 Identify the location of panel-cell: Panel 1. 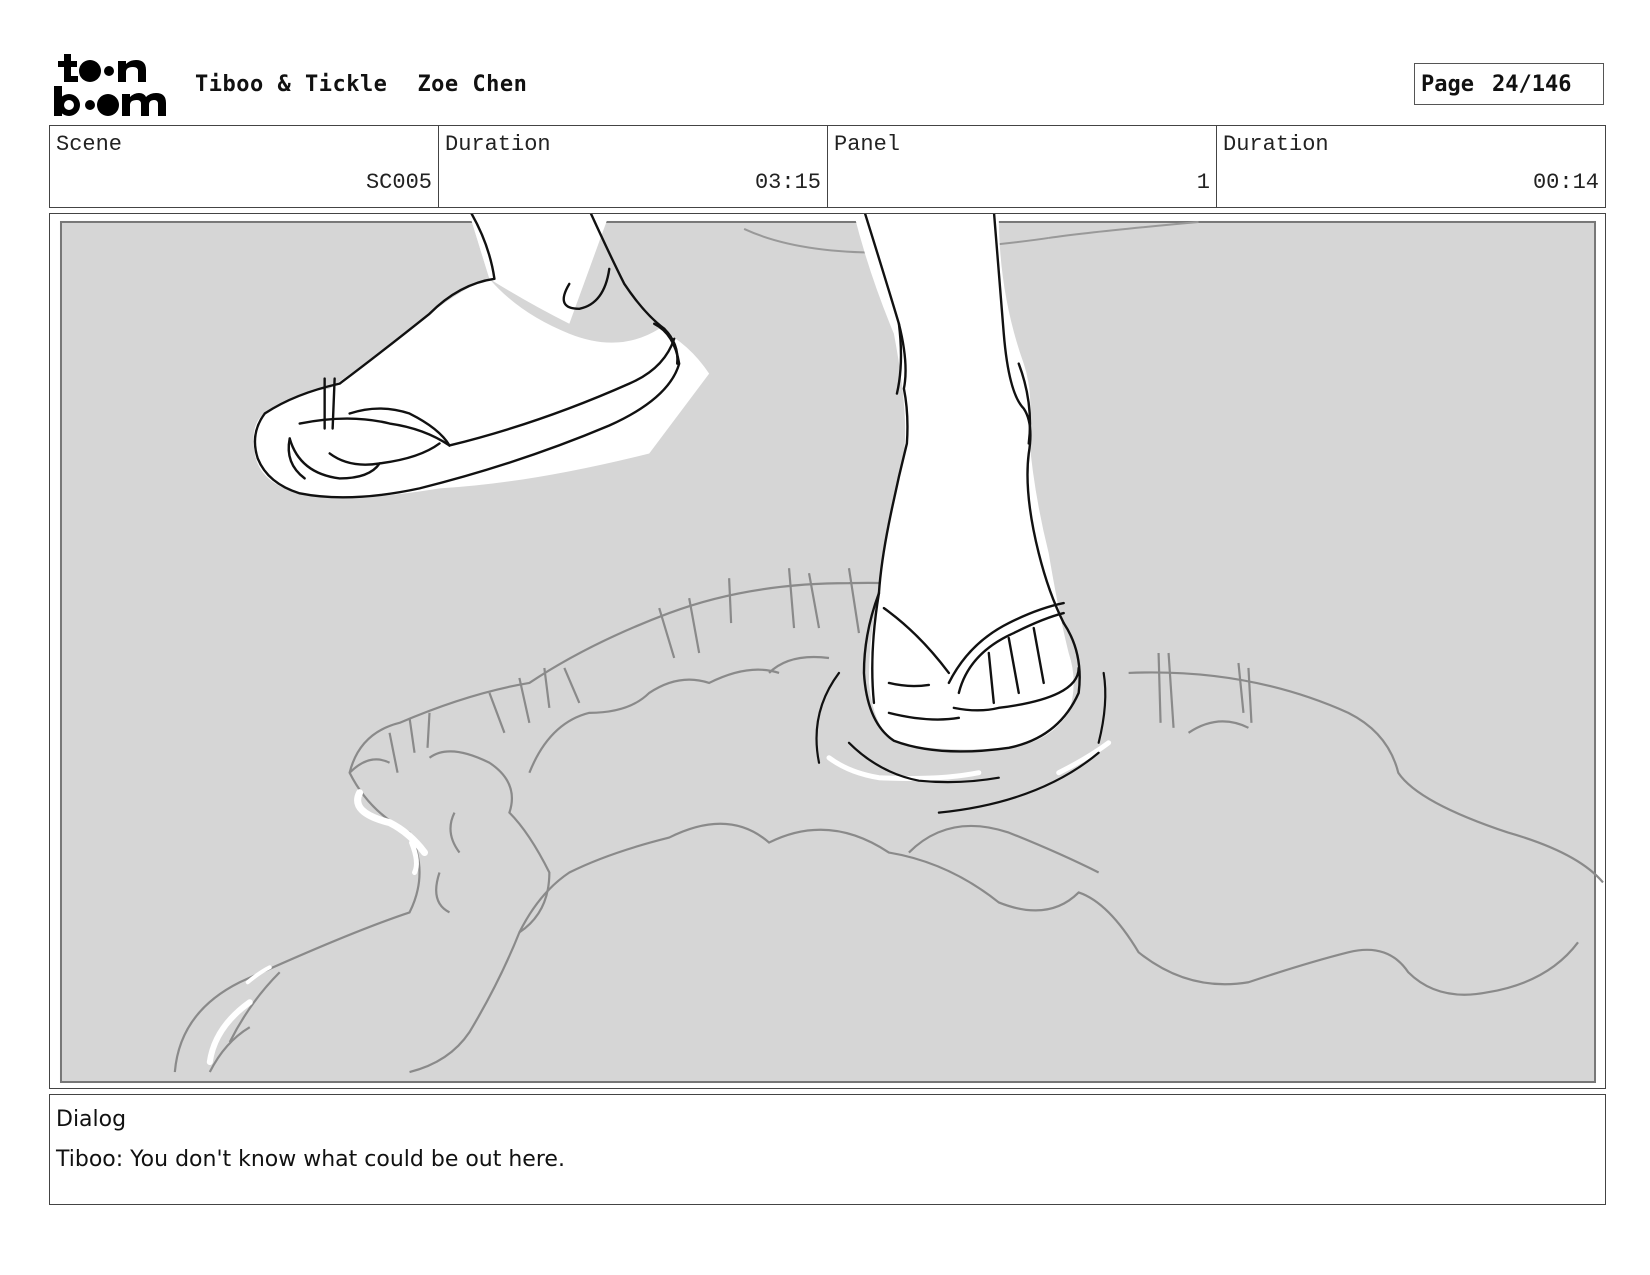
(1022, 166).